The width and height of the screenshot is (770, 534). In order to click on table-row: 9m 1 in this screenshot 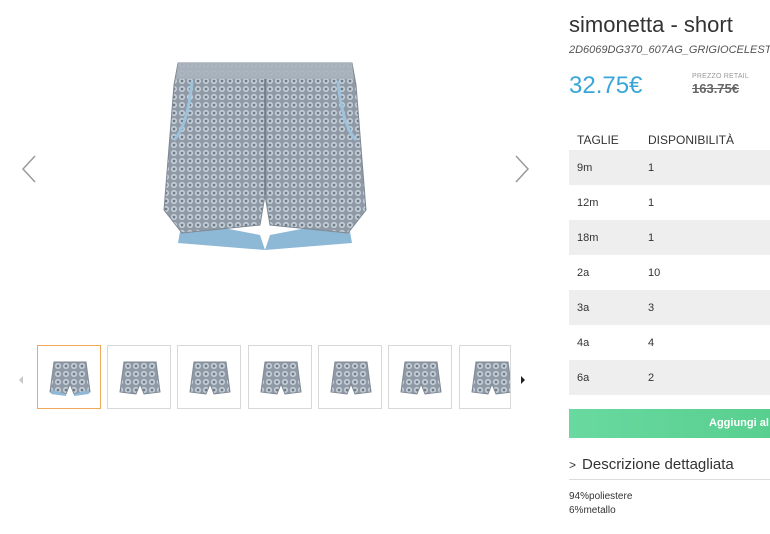, I will do `click(669, 167)`.